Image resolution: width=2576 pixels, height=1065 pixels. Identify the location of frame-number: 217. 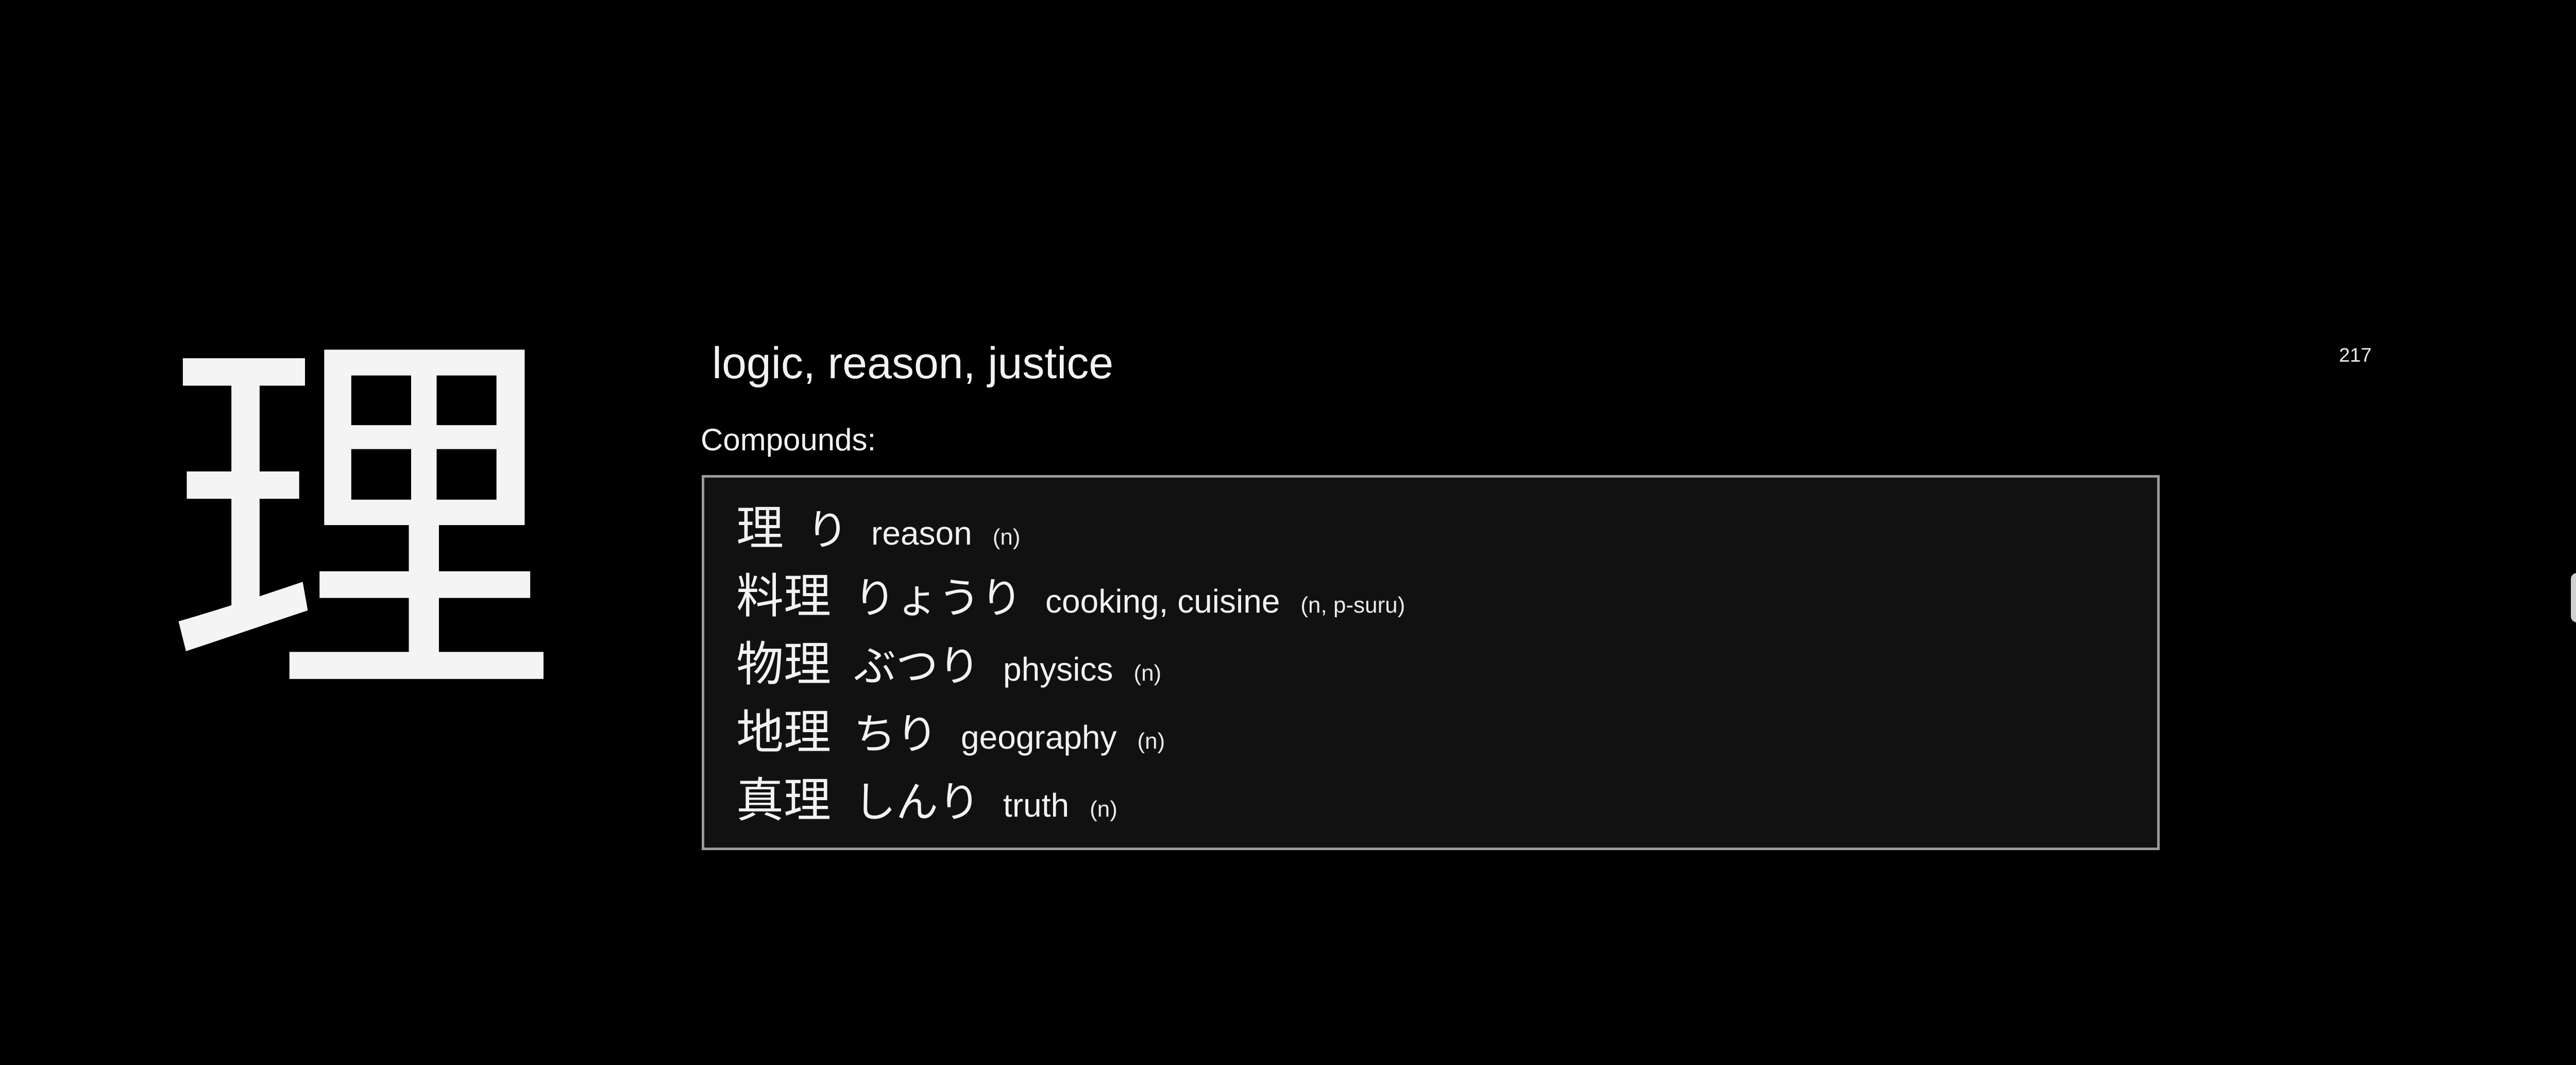
(2356, 355).